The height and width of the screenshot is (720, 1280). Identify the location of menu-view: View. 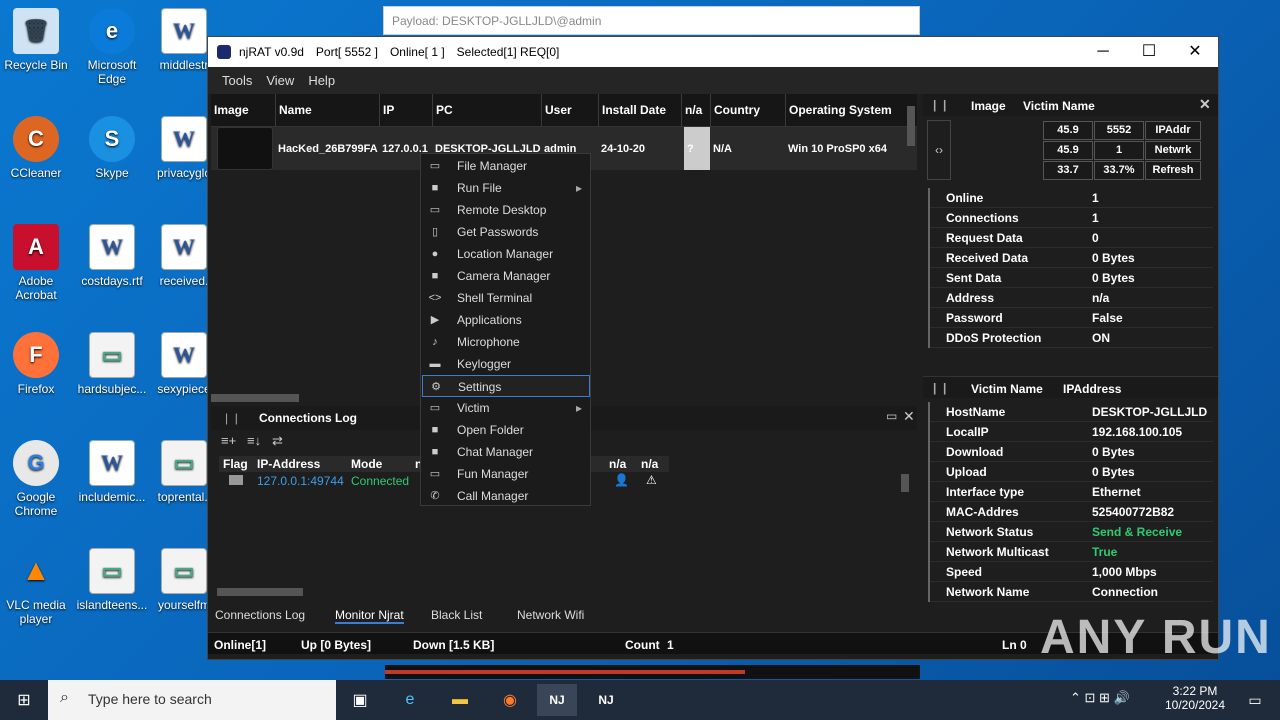
(280, 80).